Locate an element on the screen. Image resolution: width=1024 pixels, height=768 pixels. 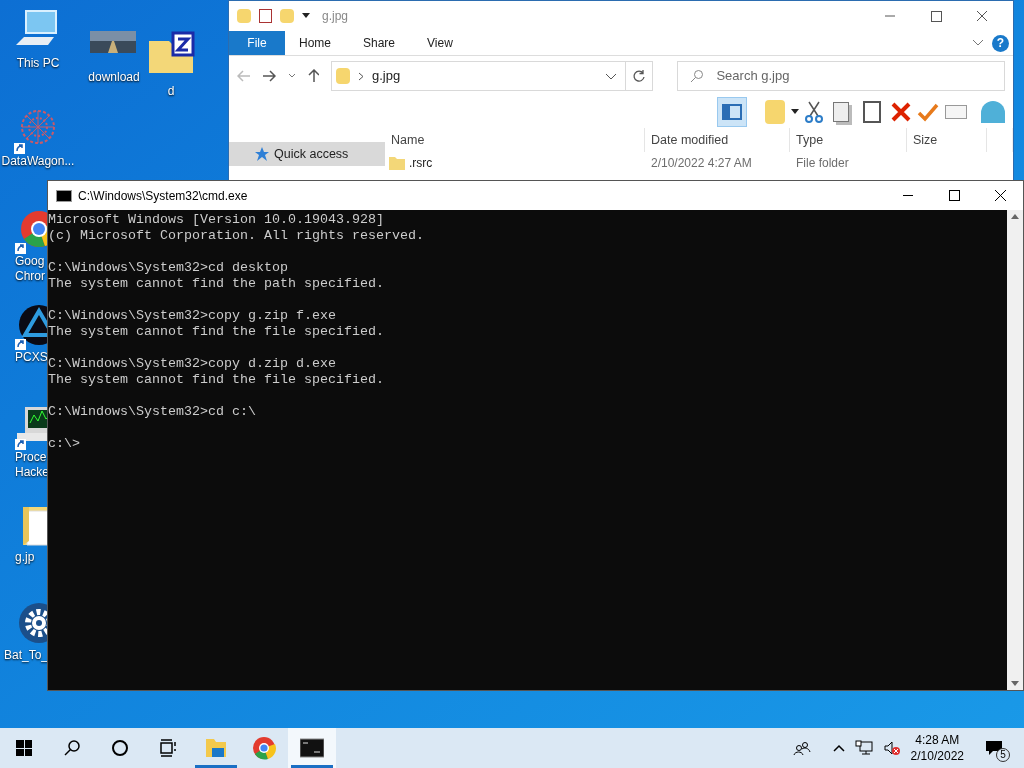
preview-pane-icon is located at coordinates (732, 112).